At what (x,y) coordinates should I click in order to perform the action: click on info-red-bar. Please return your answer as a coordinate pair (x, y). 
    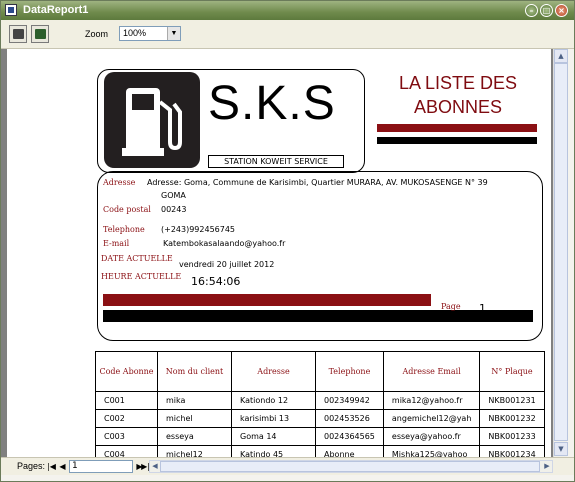
    Looking at the image, I should click on (267, 300).